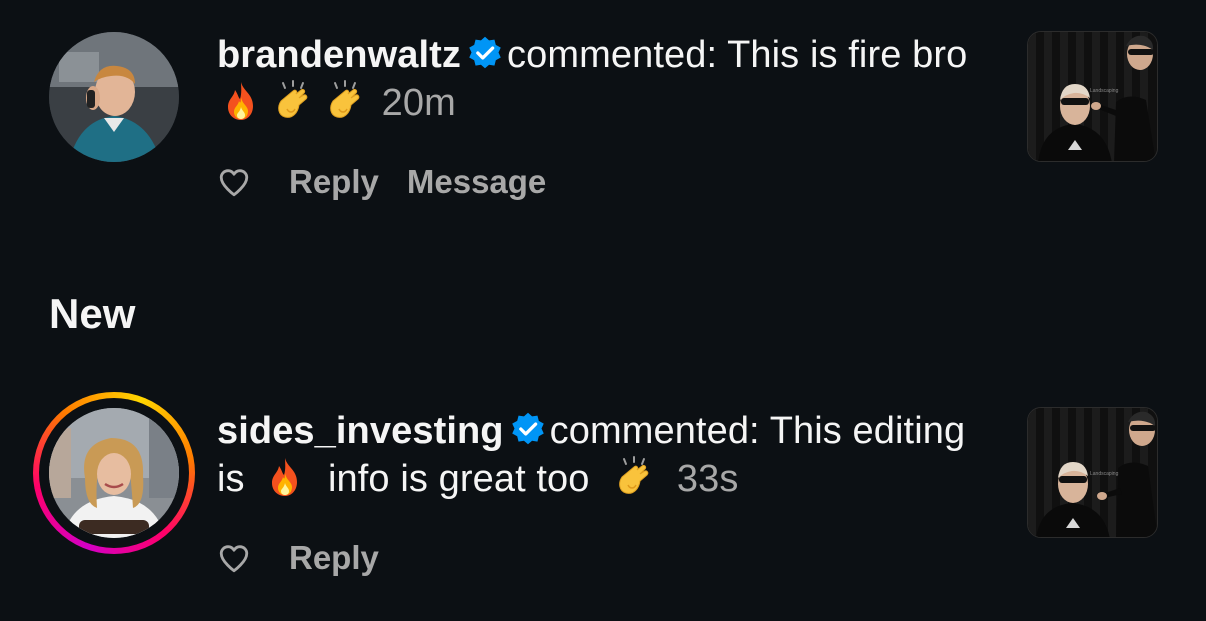 The width and height of the screenshot is (1206, 621). What do you see at coordinates (339, 55) in the screenshot?
I see `username: brandenwaltz` at bounding box center [339, 55].